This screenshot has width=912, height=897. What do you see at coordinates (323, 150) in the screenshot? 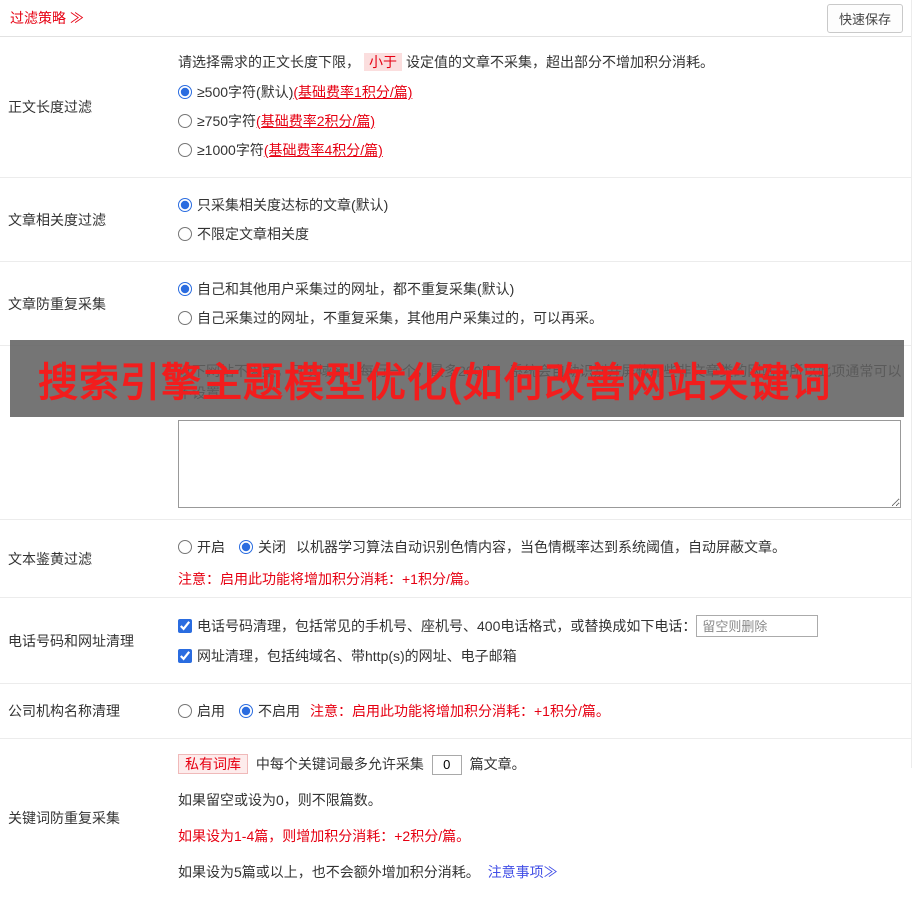
I see `option-fee-note: (基础费率4积分/篇)` at bounding box center [323, 150].